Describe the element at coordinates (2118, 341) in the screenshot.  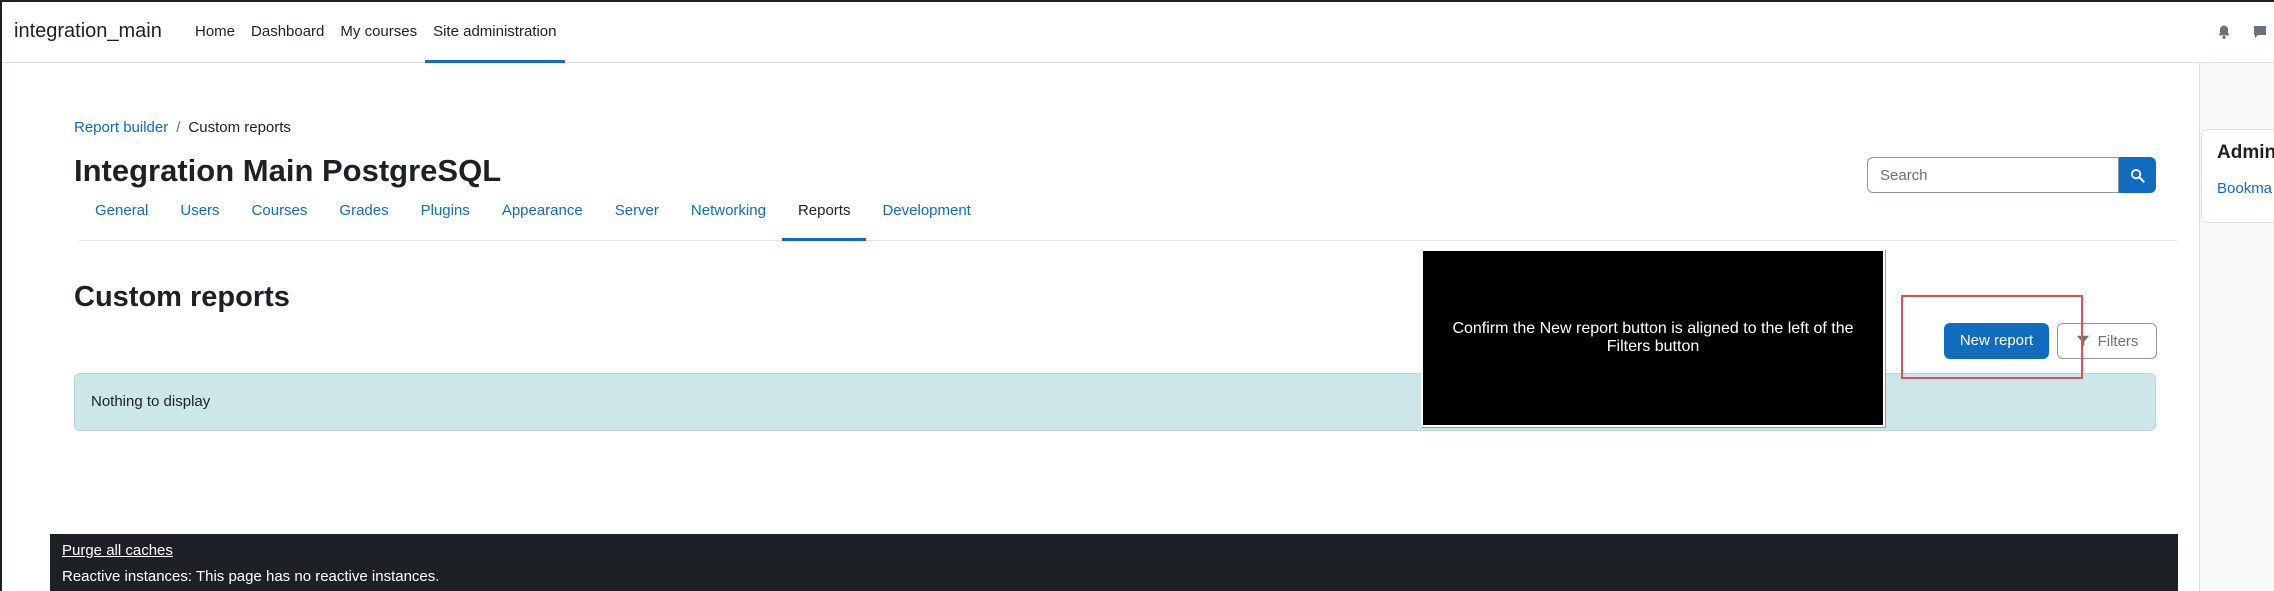
I see `filters-label: Filters` at that location.